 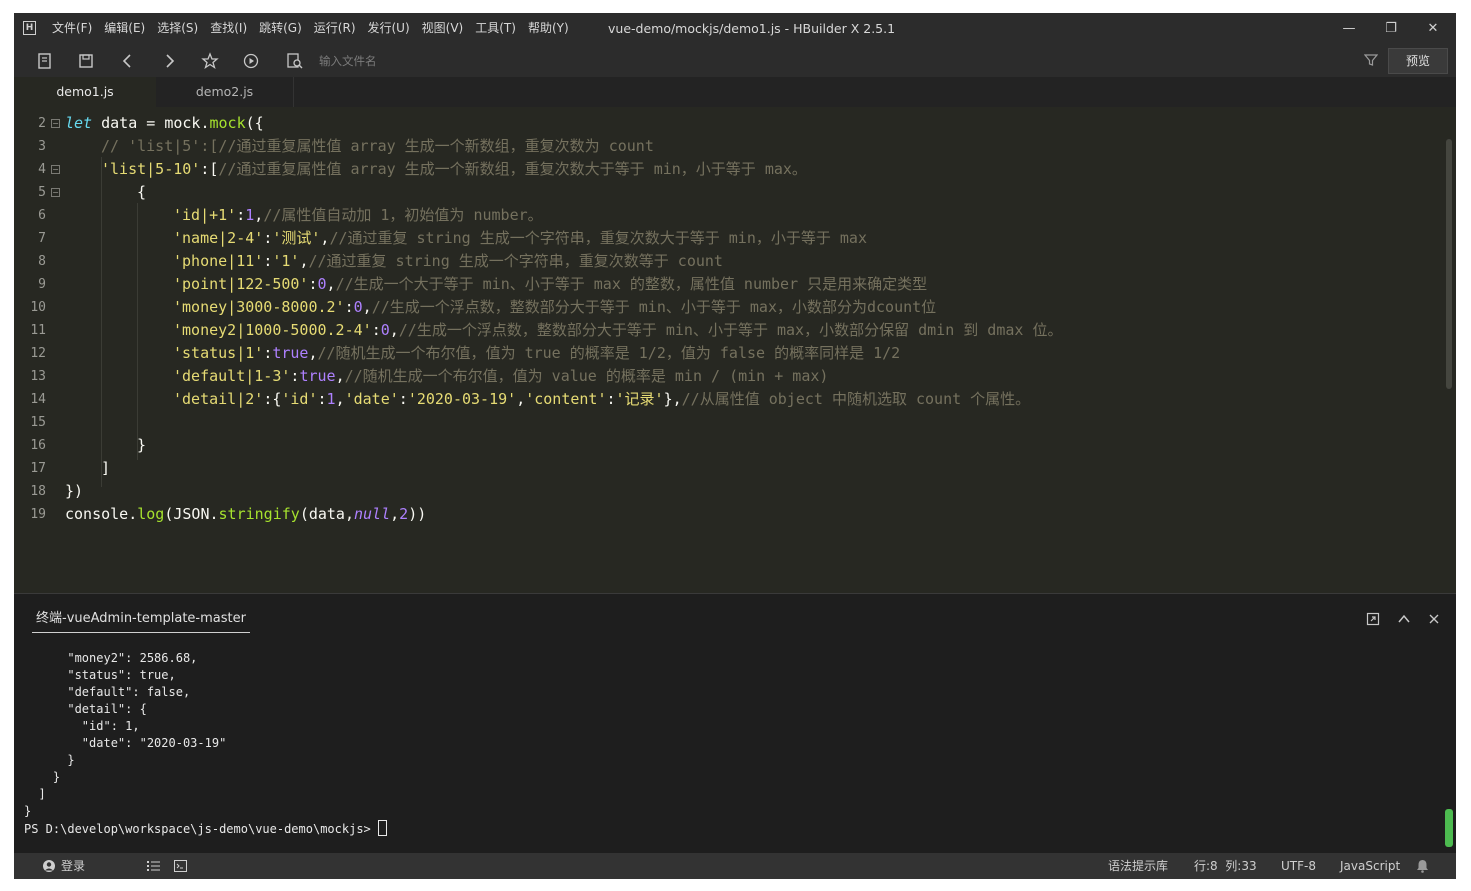 What do you see at coordinates (164, 123) in the screenshot?
I see `code-text: let data = mock.mock({` at bounding box center [164, 123].